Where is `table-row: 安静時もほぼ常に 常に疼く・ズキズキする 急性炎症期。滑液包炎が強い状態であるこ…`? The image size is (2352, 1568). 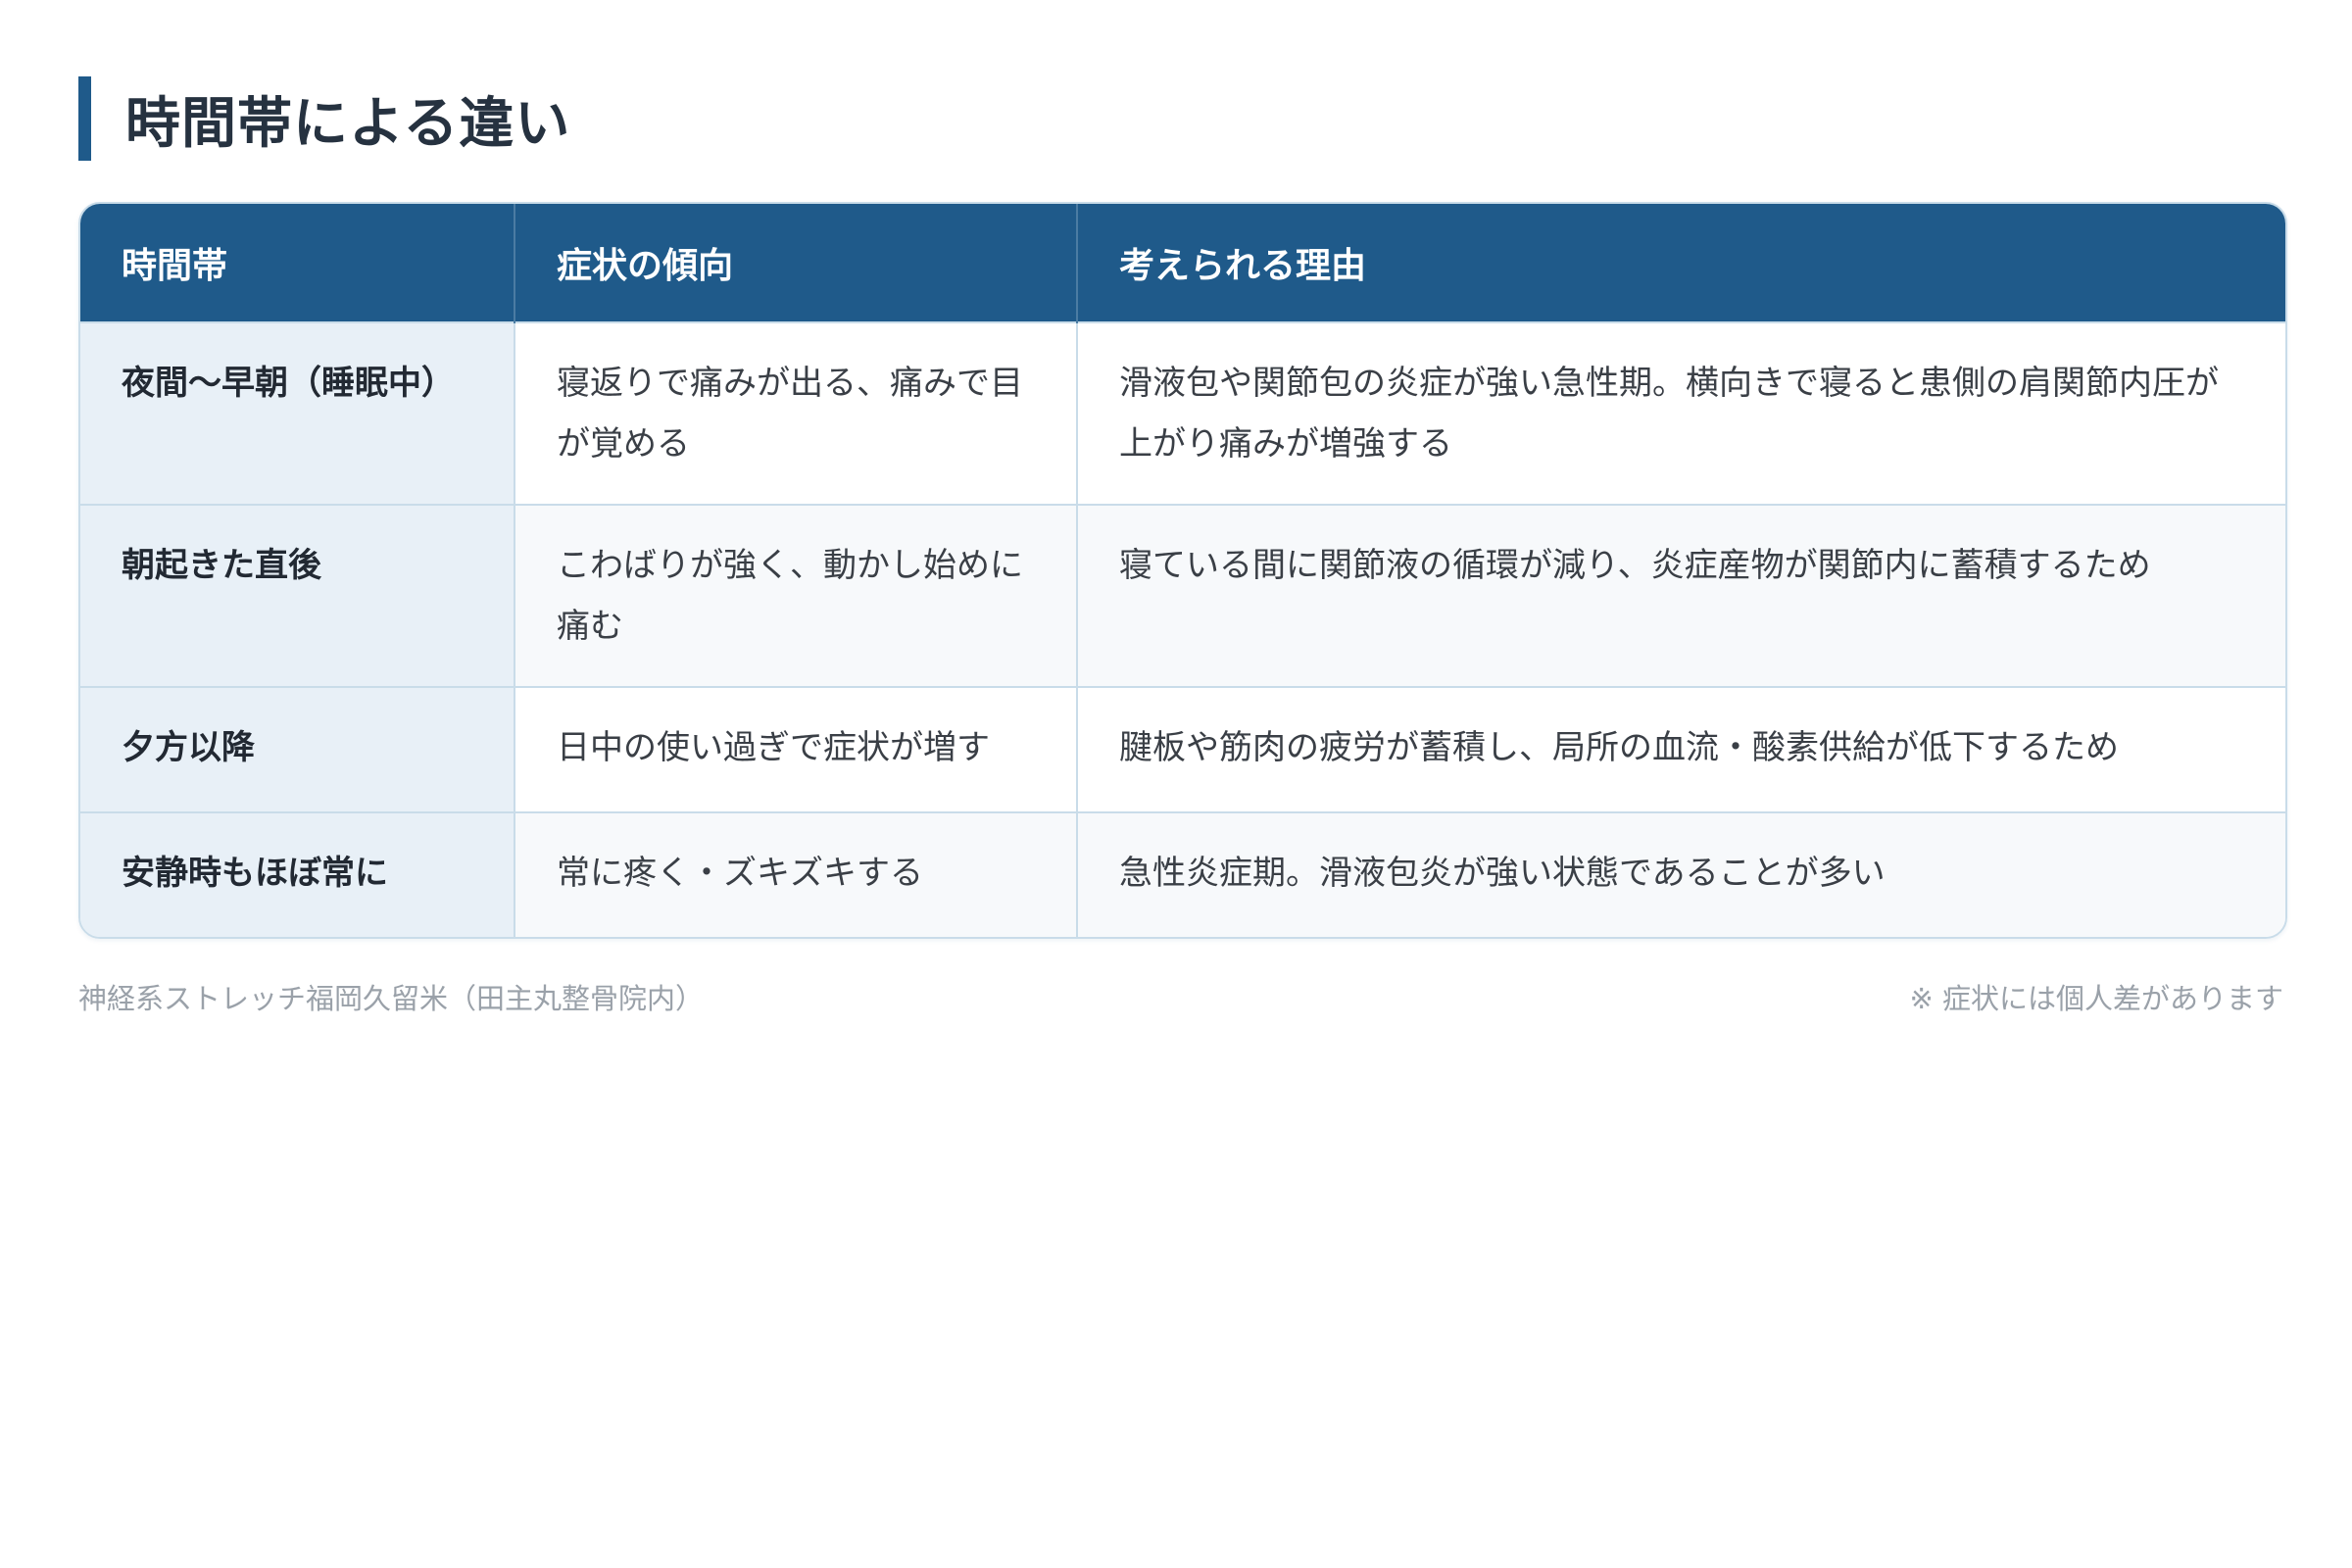
table-row: 安静時もほぼ常に 常に疼く・ズキズキする 急性炎症期。滑液包炎が強い状態であるこ… is located at coordinates (1182, 874).